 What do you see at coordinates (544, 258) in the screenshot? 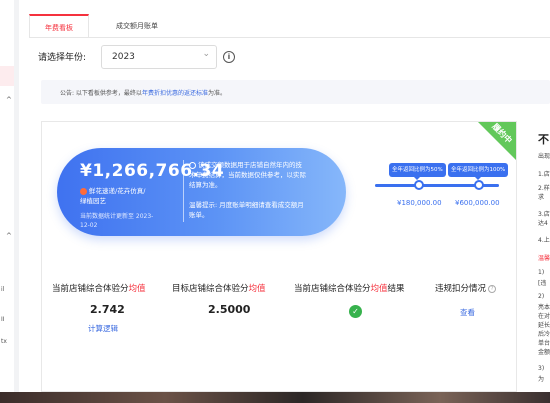
I see `rules-line: 温馨` at bounding box center [544, 258].